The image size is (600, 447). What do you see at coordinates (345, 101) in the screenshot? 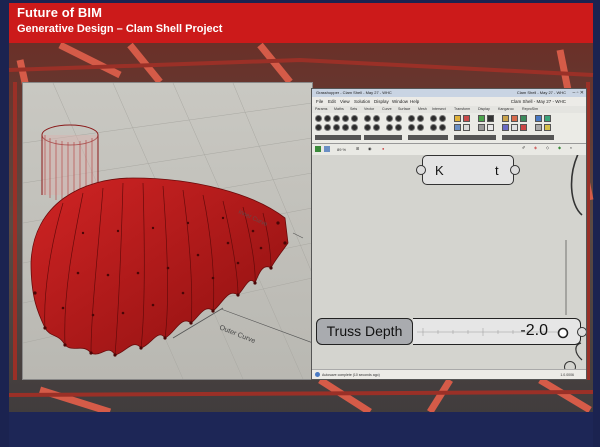
I see `menu-view: View` at bounding box center [345, 101].